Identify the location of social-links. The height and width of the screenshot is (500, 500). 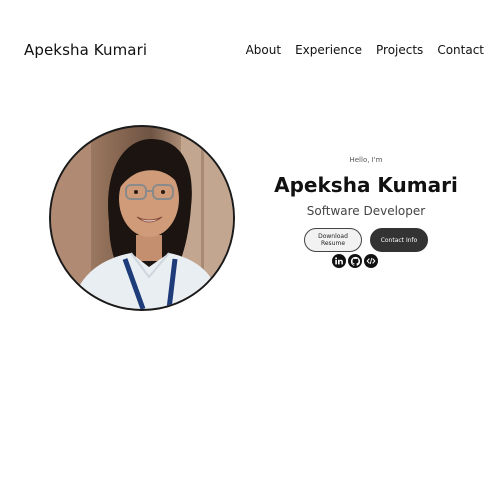
(355, 261).